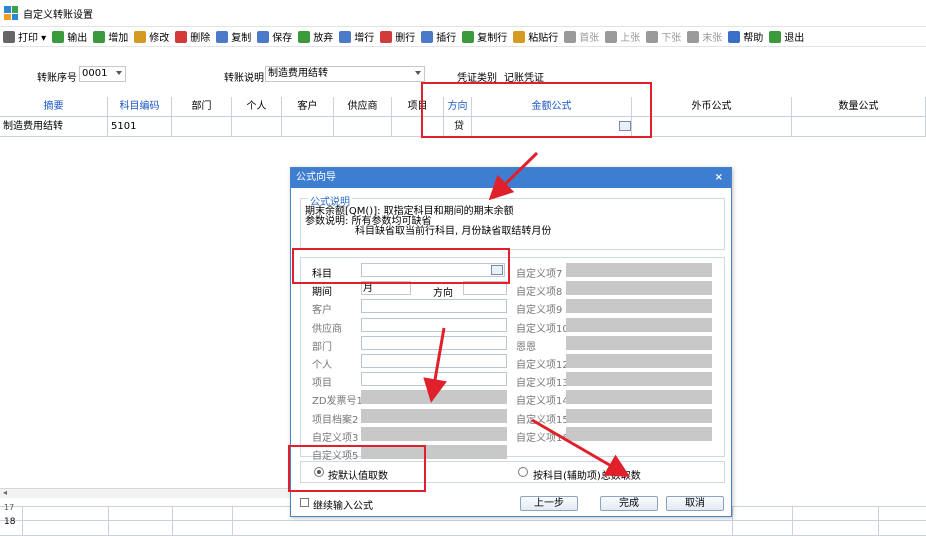  Describe the element at coordinates (492, 38) in the screenshot. I see `toolbar-label: 复制行` at that location.